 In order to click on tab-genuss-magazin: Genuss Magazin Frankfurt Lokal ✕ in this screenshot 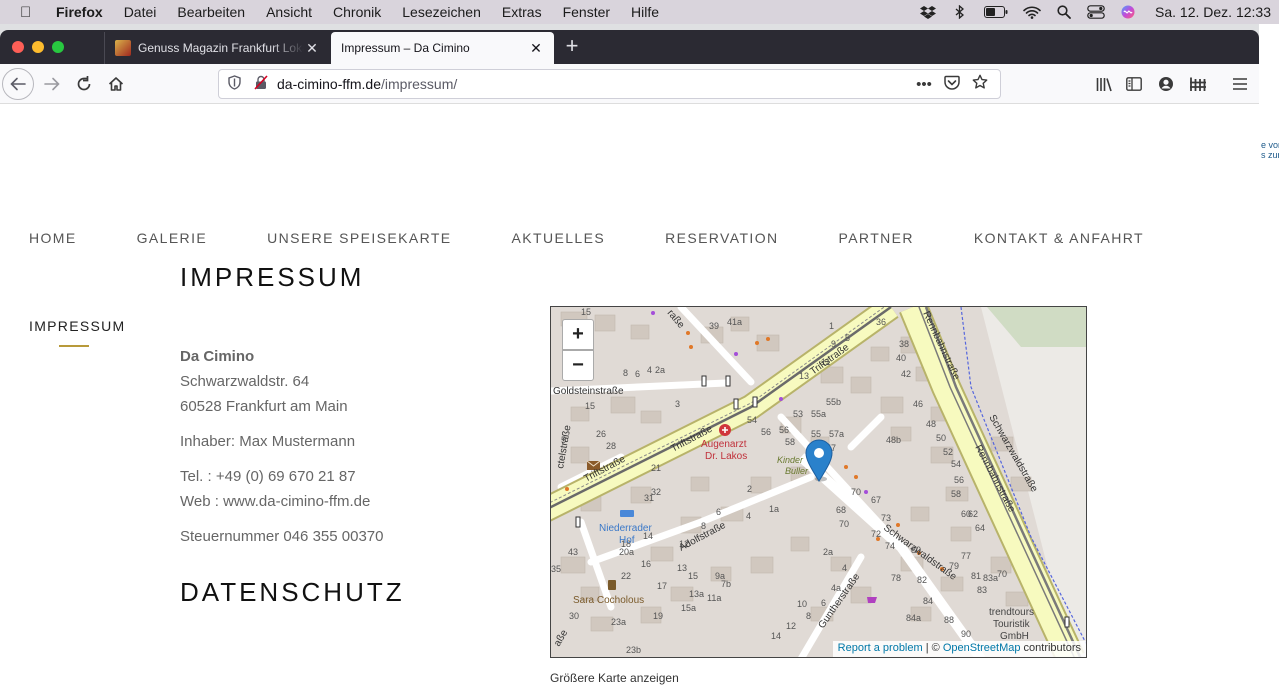, I will do `click(217, 48)`.